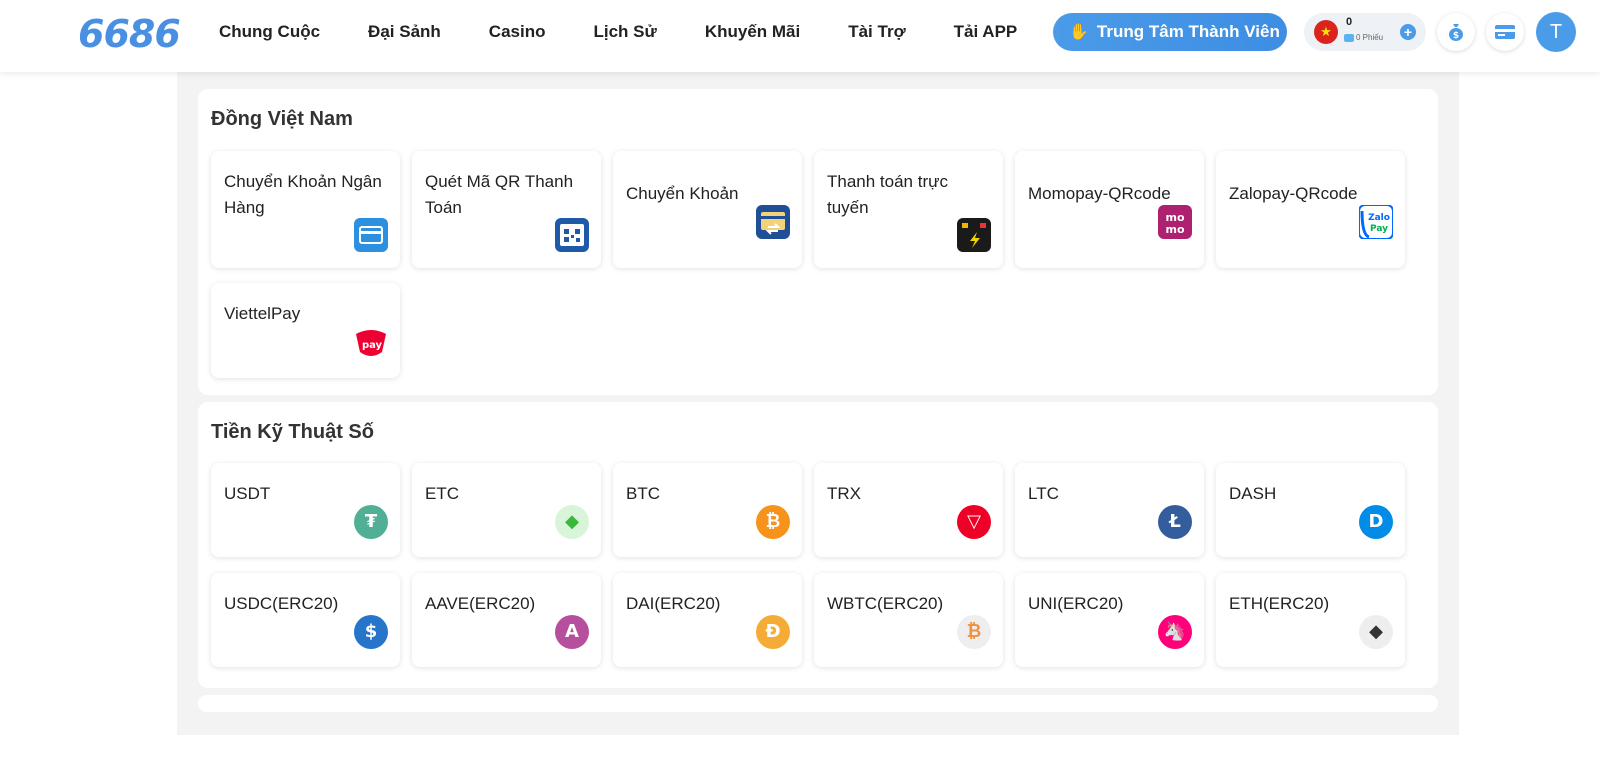  Describe the element at coordinates (442, 493) in the screenshot. I see `crypto-label: ETC` at that location.